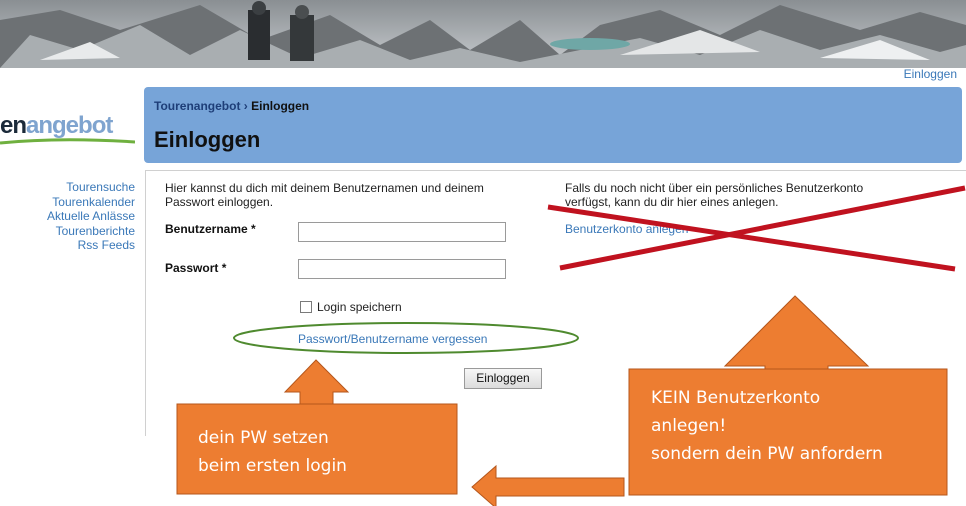 This screenshot has width=966, height=506. I want to click on up-arrow-left, so click(316, 383).